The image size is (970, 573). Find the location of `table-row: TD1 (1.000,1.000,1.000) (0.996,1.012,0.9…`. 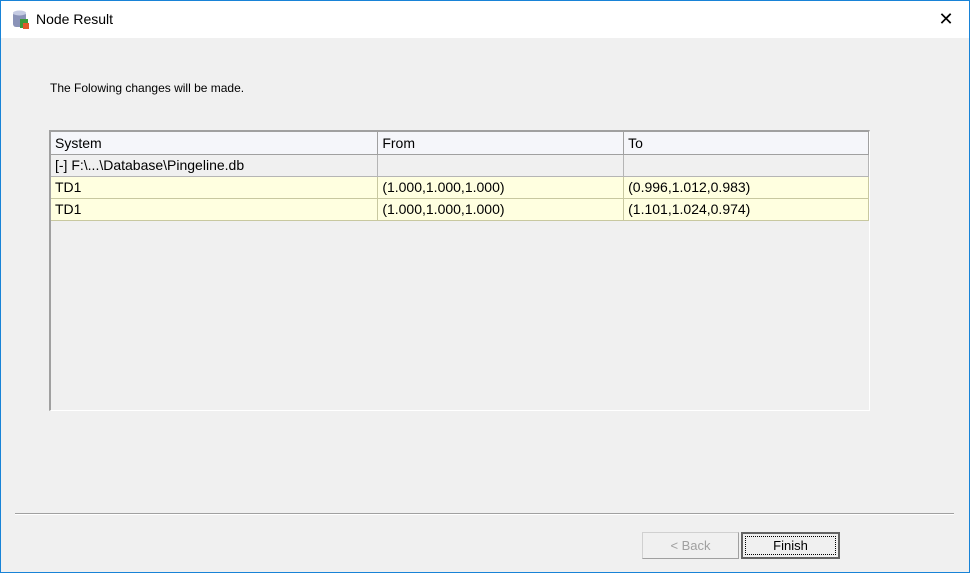

table-row: TD1 (1.000,1.000,1.000) (0.996,1.012,0.9… is located at coordinates (460, 187).